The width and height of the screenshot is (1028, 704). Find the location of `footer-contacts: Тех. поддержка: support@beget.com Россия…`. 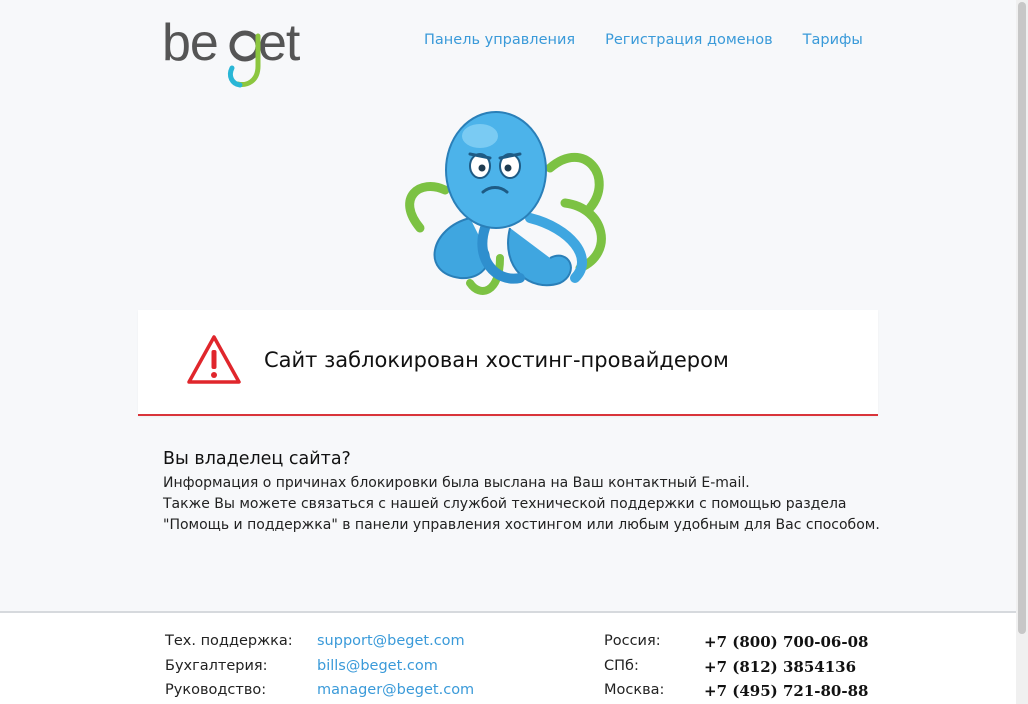

footer-contacts: Тех. поддержка: support@beget.com Россия… is located at coordinates (508, 657).